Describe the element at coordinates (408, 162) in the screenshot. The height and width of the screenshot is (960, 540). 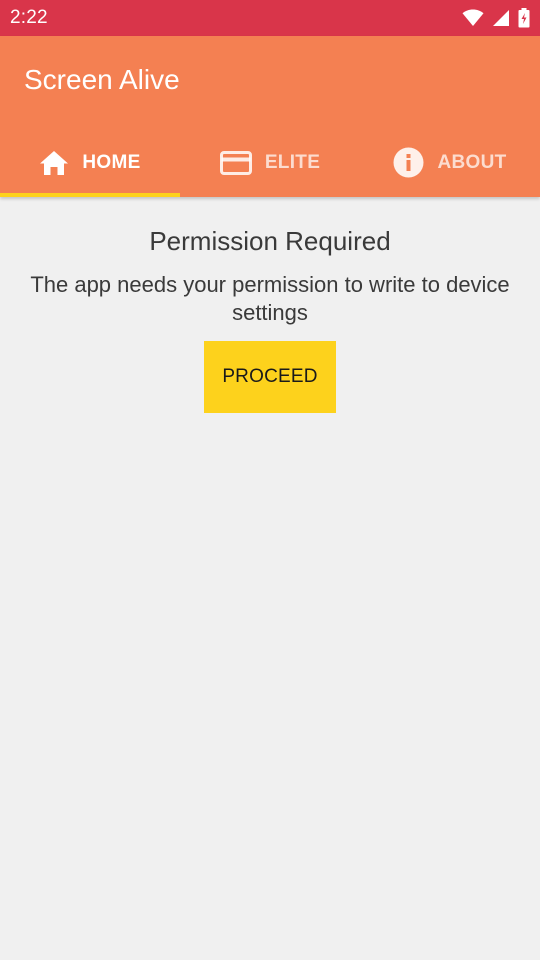
I see `info-icon` at that location.